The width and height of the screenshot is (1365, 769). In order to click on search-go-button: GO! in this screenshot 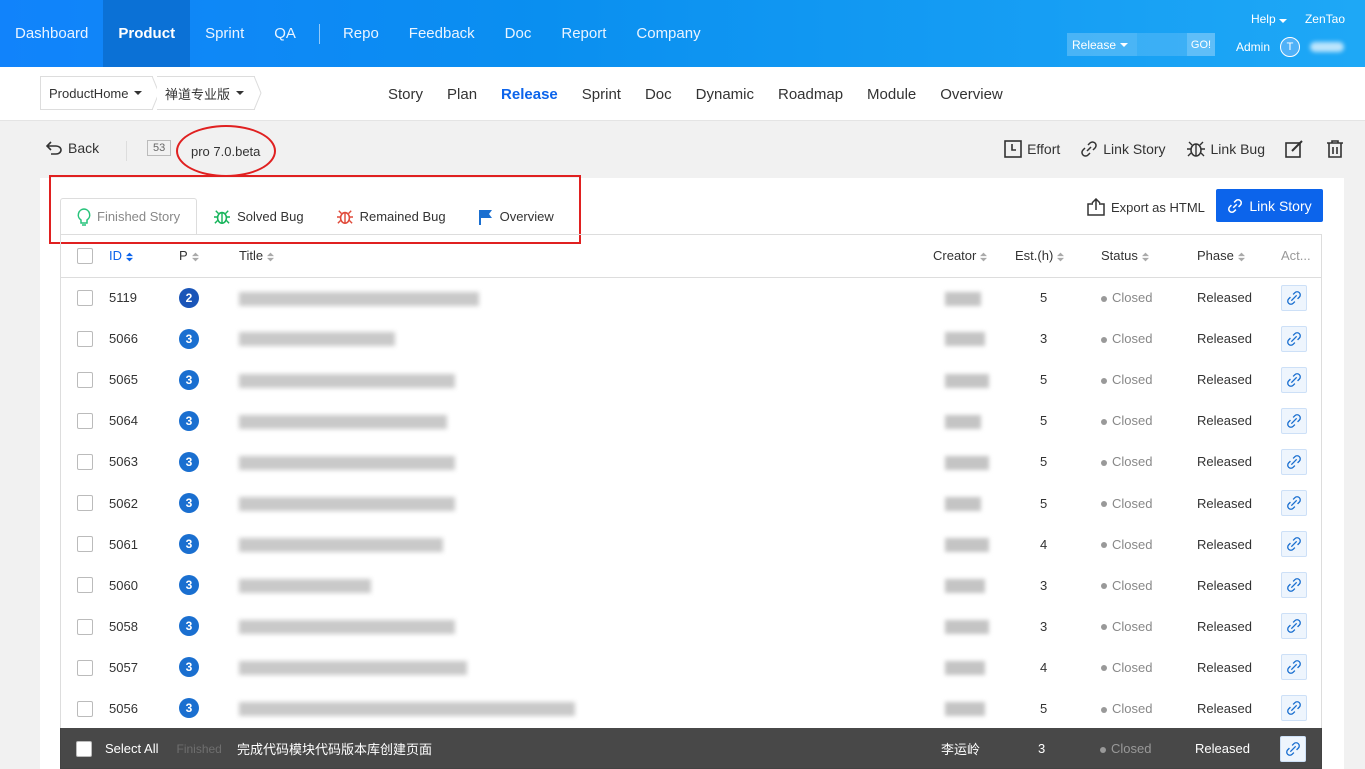, I will do `click(1201, 44)`.